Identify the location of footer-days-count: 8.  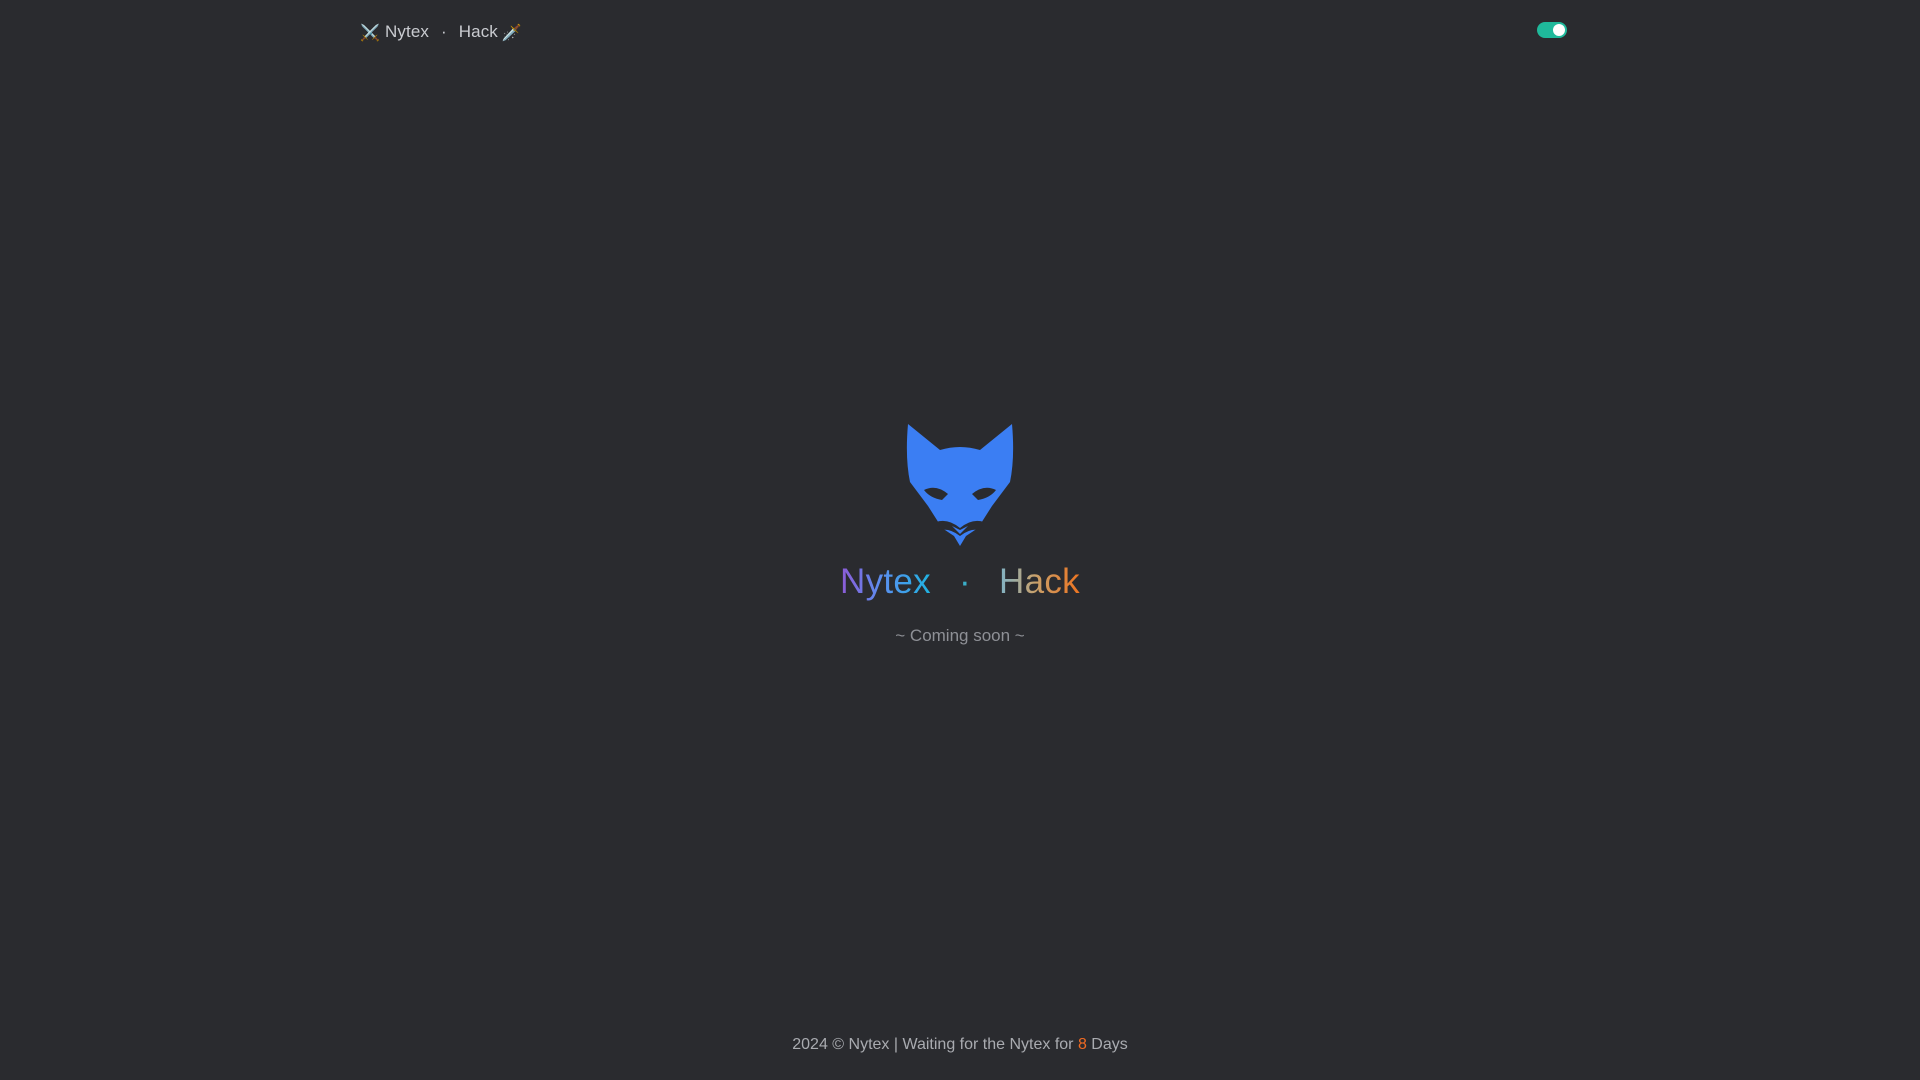
(1082, 1044).